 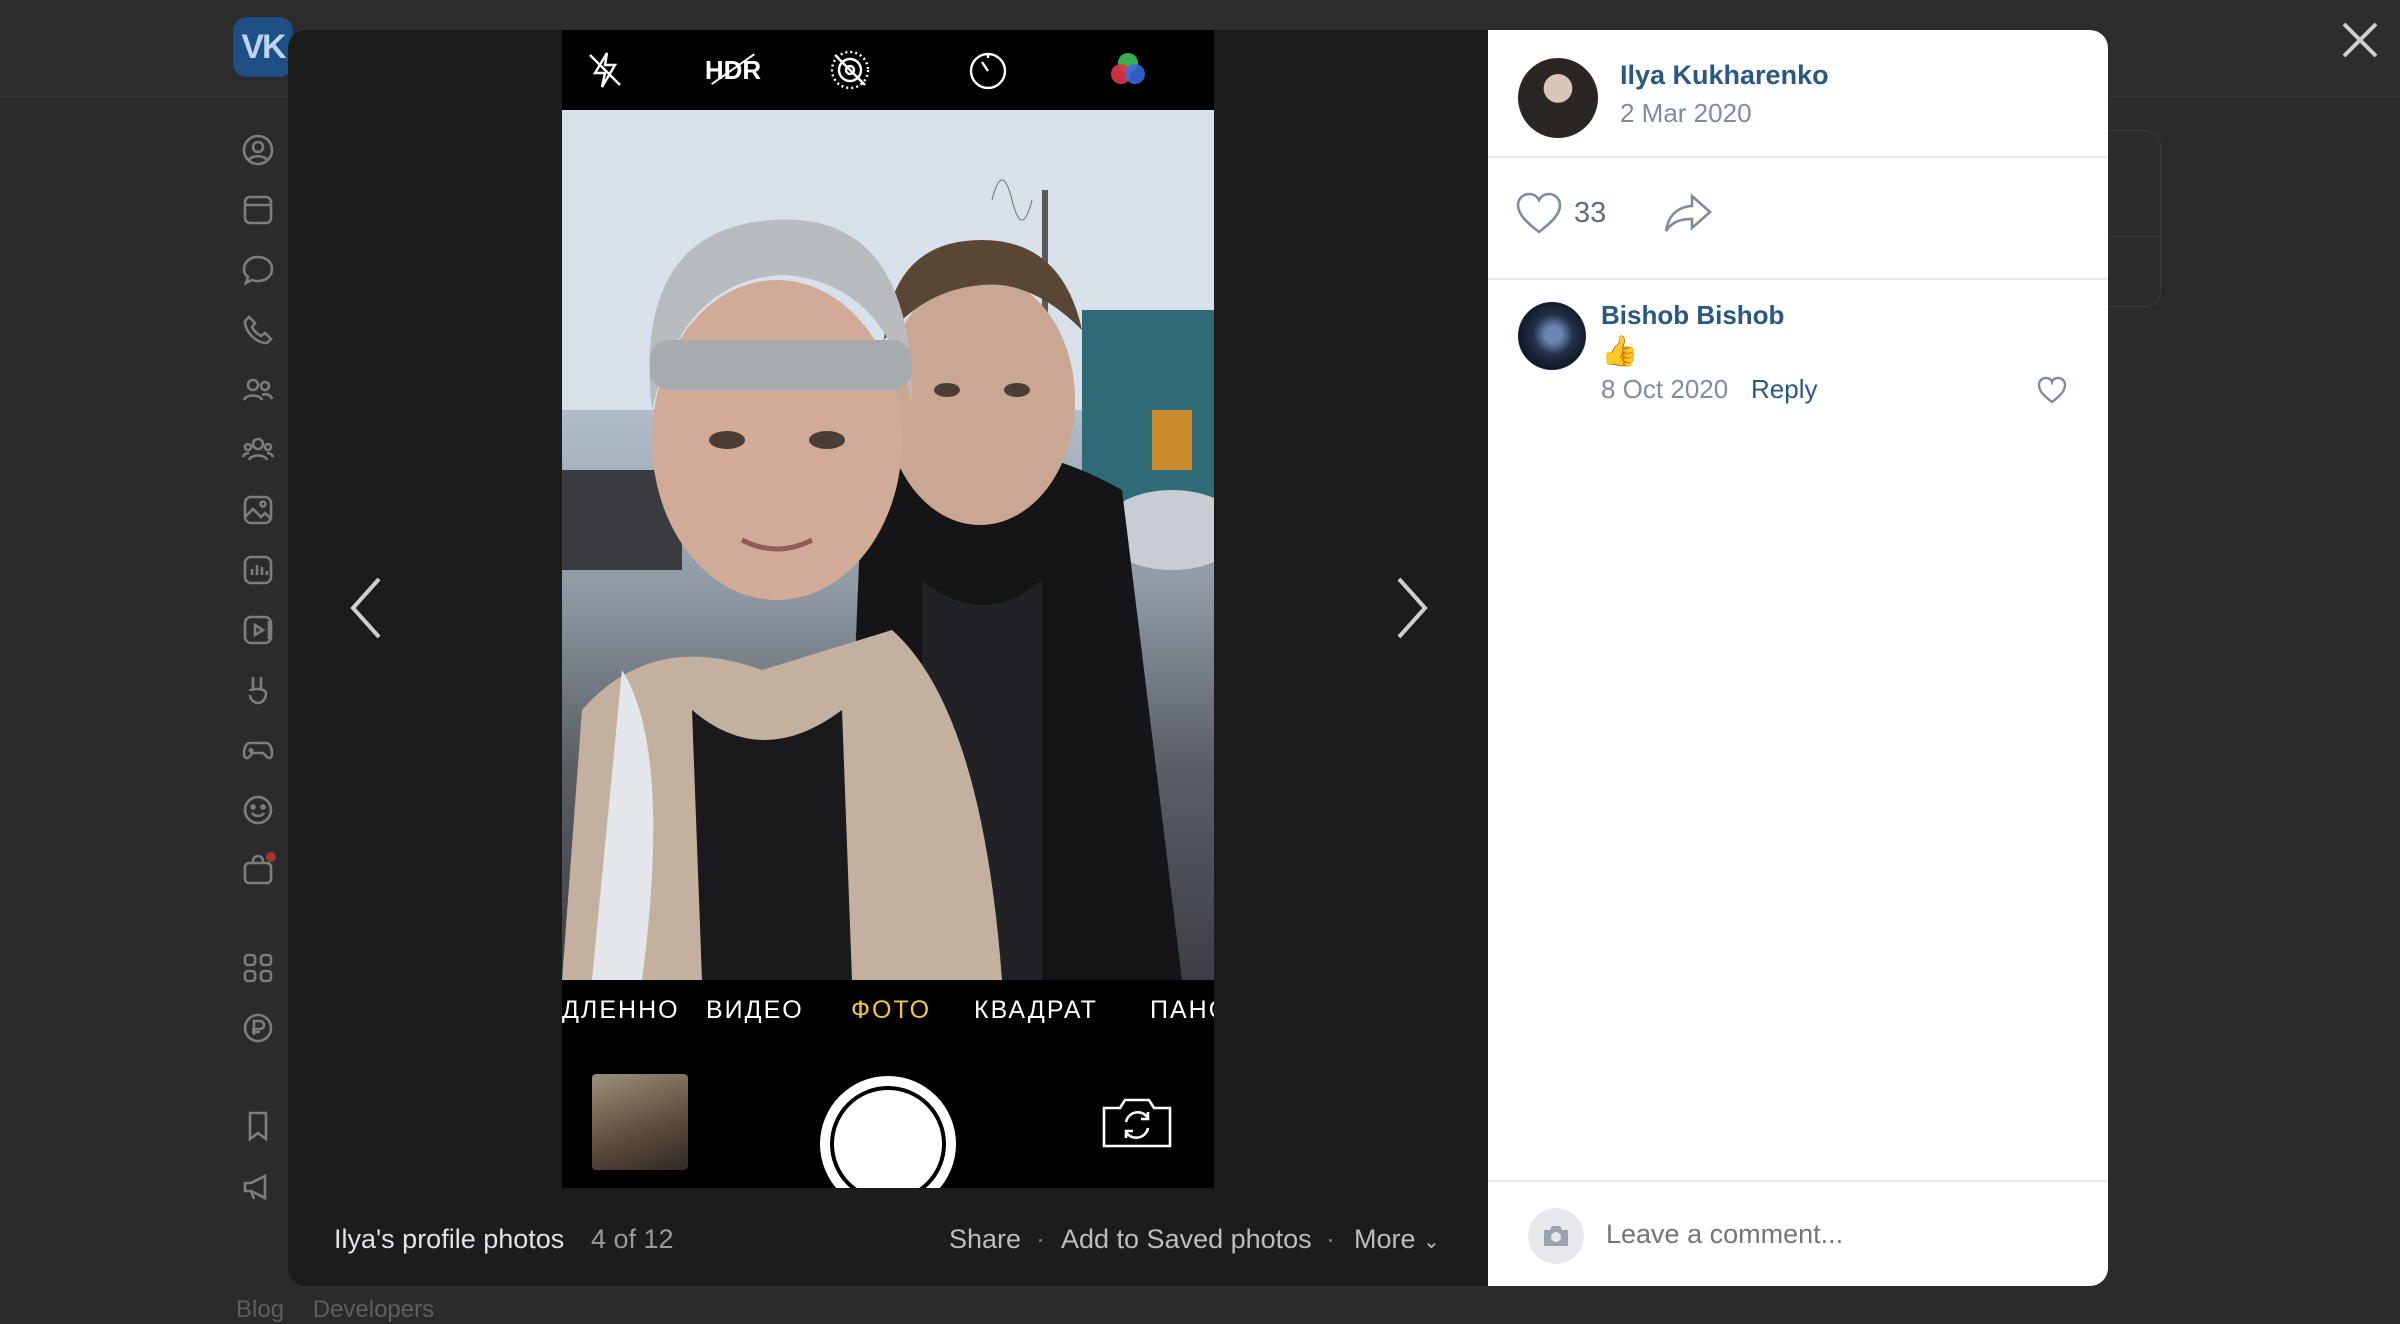 I want to click on photo-counter: 4 of 12, so click(x=632, y=1239).